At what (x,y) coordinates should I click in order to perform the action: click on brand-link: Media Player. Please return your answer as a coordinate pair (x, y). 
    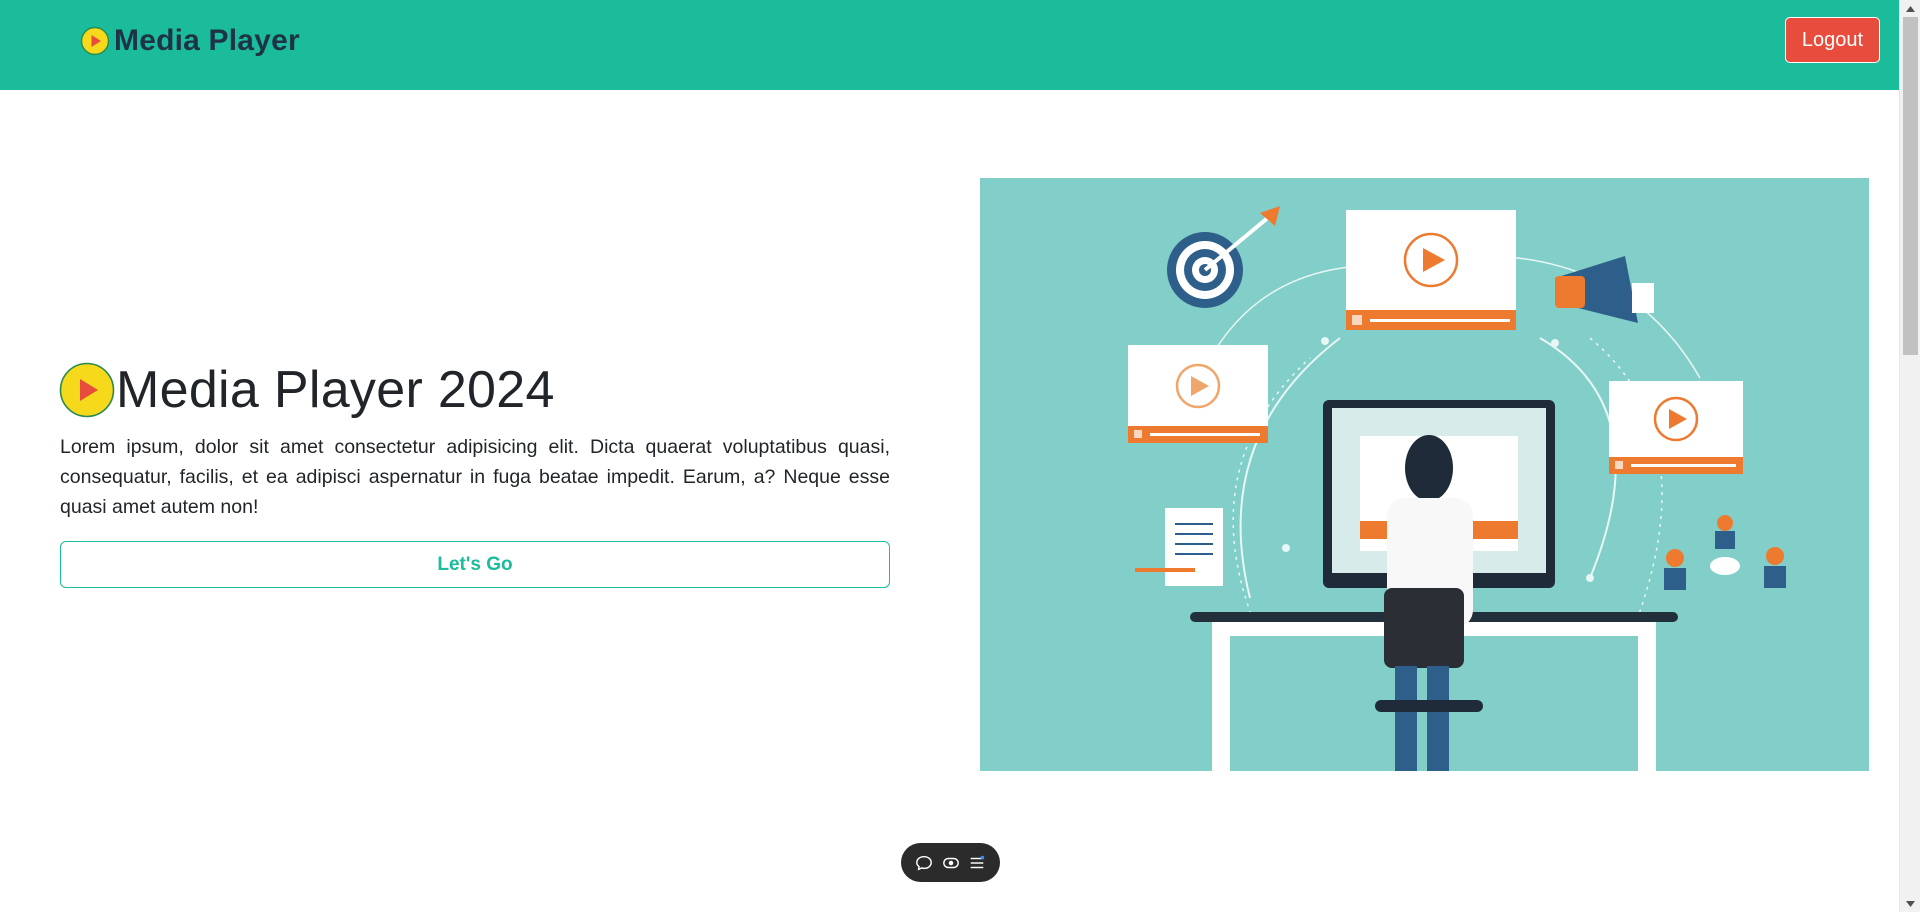
    Looking at the image, I should click on (190, 41).